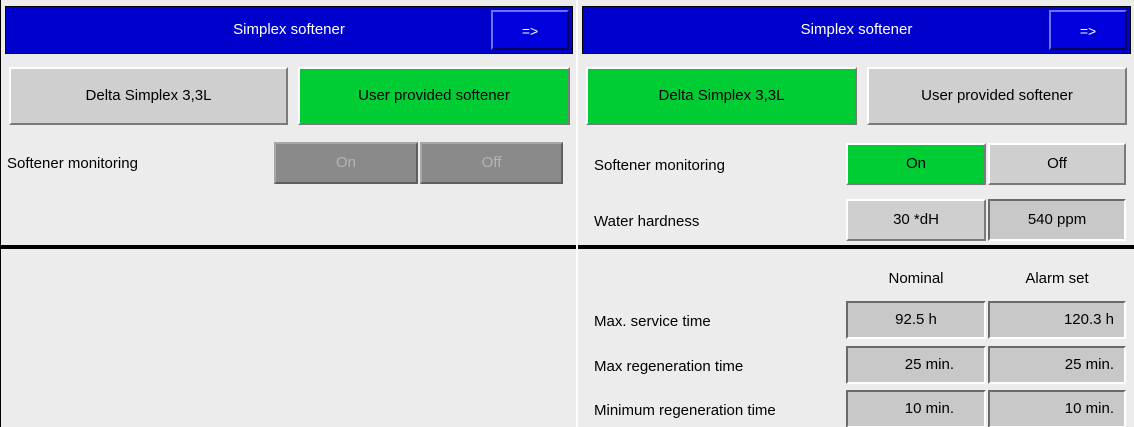  I want to click on nominal-column-header: Nominal, so click(916, 278).